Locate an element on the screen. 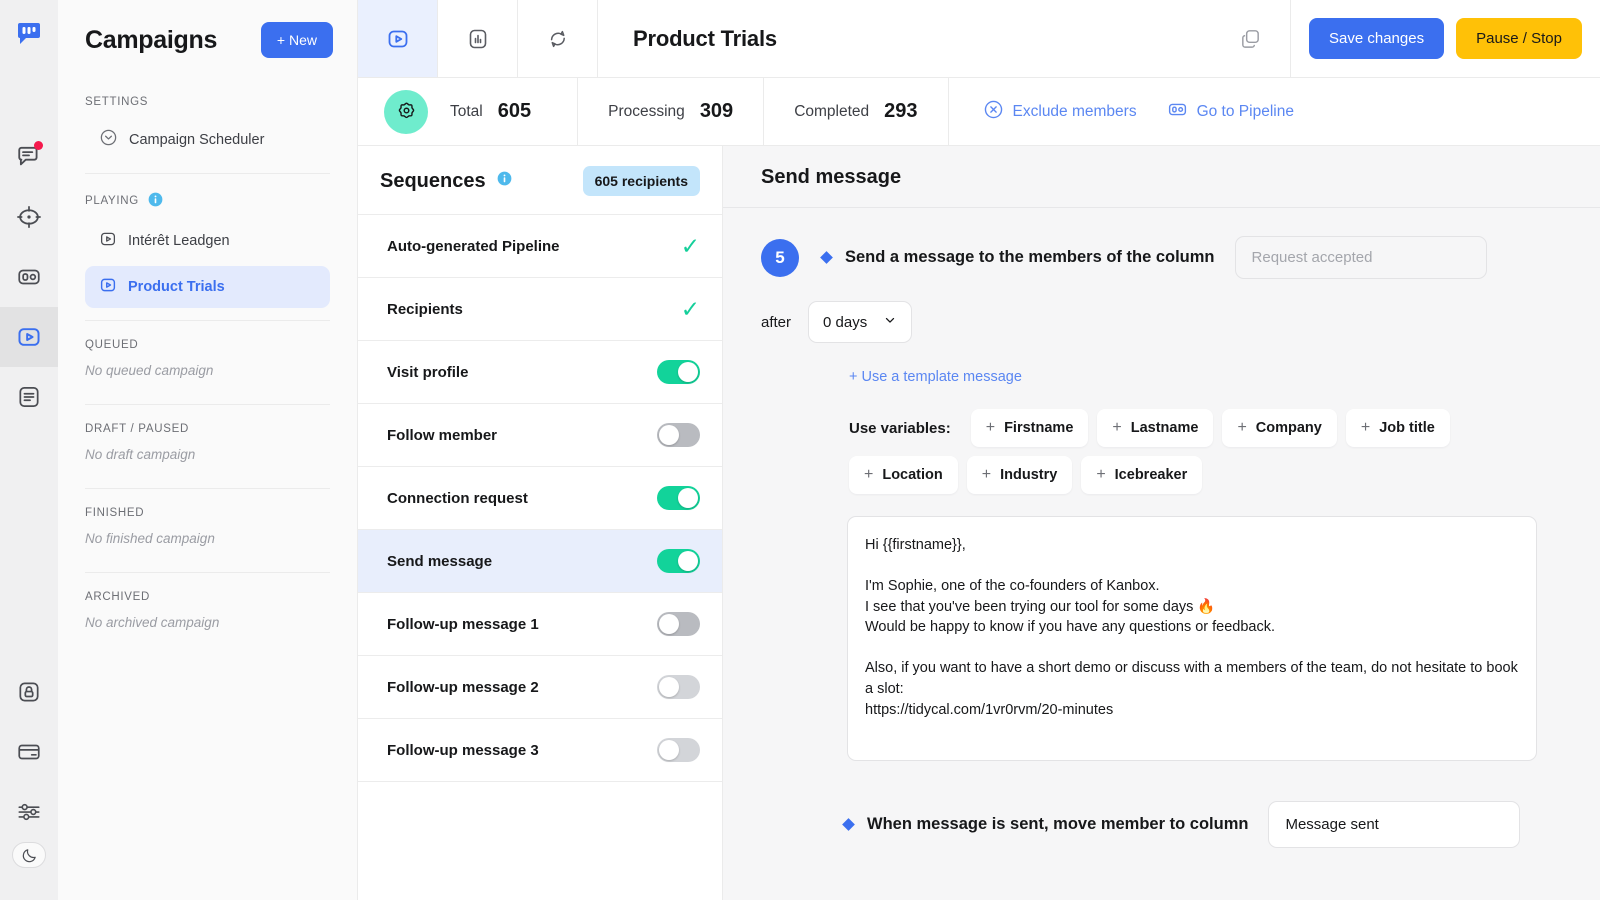  sequences-header: Sequences 605 recipients is located at coordinates (540, 180).